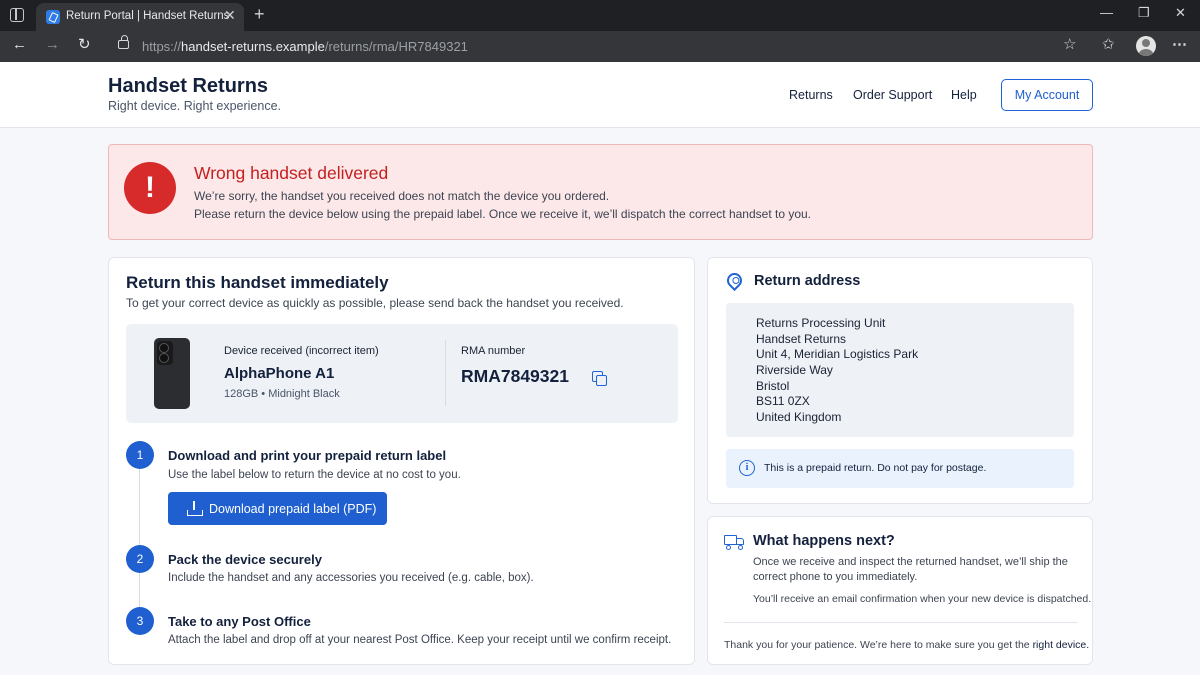 This screenshot has height=675, width=1200. What do you see at coordinates (230, 15) in the screenshot?
I see `close-tab-icon: ✕` at bounding box center [230, 15].